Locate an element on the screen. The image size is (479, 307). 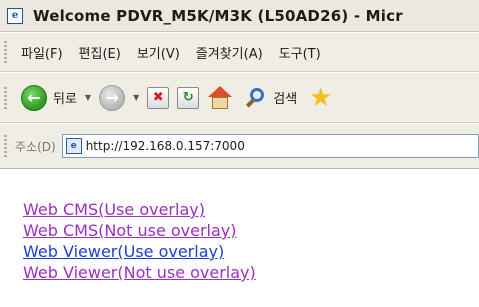
search-label: 검색 is located at coordinates (285, 99).